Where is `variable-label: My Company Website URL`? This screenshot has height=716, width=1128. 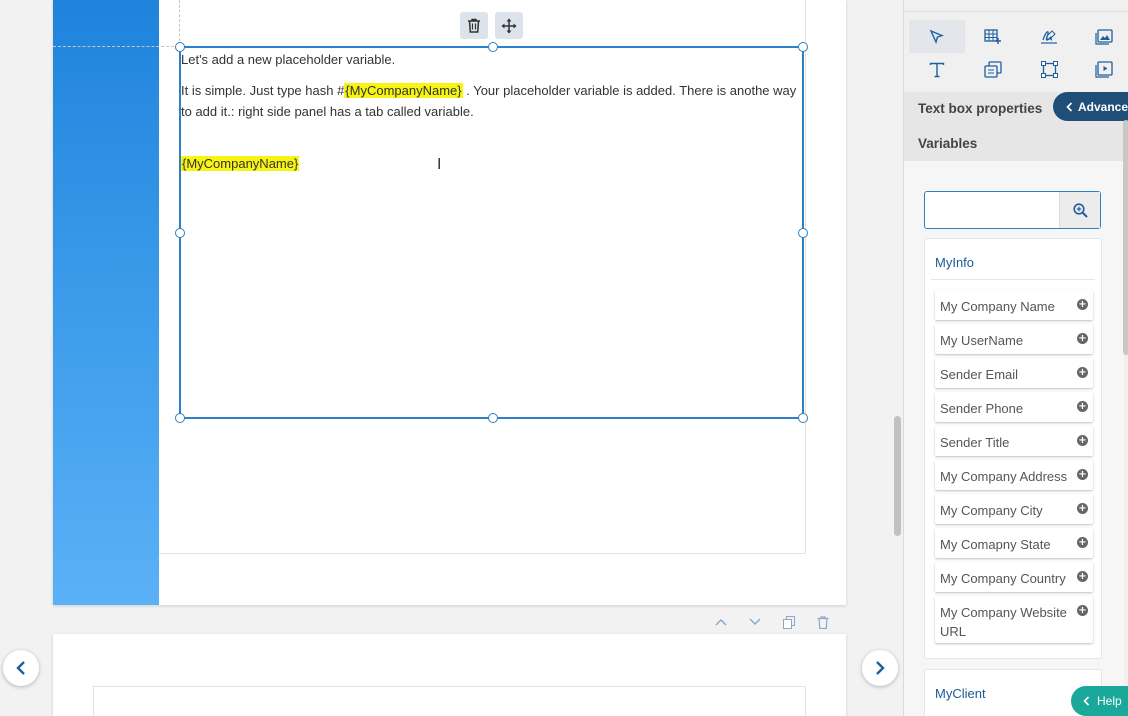 variable-label: My Company Website URL is located at coordinates (1003, 622).